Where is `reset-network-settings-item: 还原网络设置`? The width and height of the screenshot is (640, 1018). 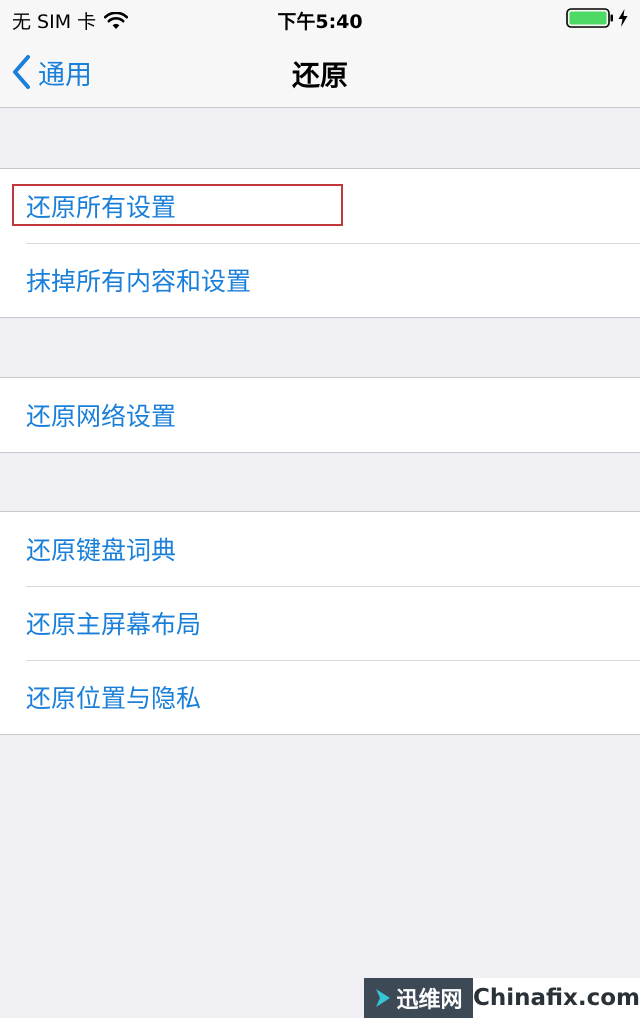 reset-network-settings-item: 还原网络设置 is located at coordinates (320, 415).